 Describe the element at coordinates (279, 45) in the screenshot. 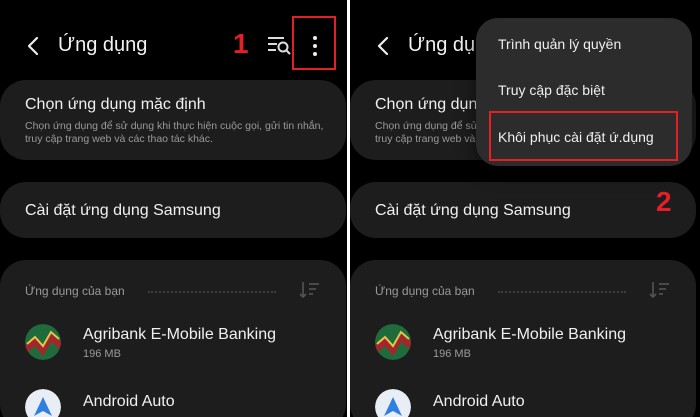

I see `search-list-icon` at that location.